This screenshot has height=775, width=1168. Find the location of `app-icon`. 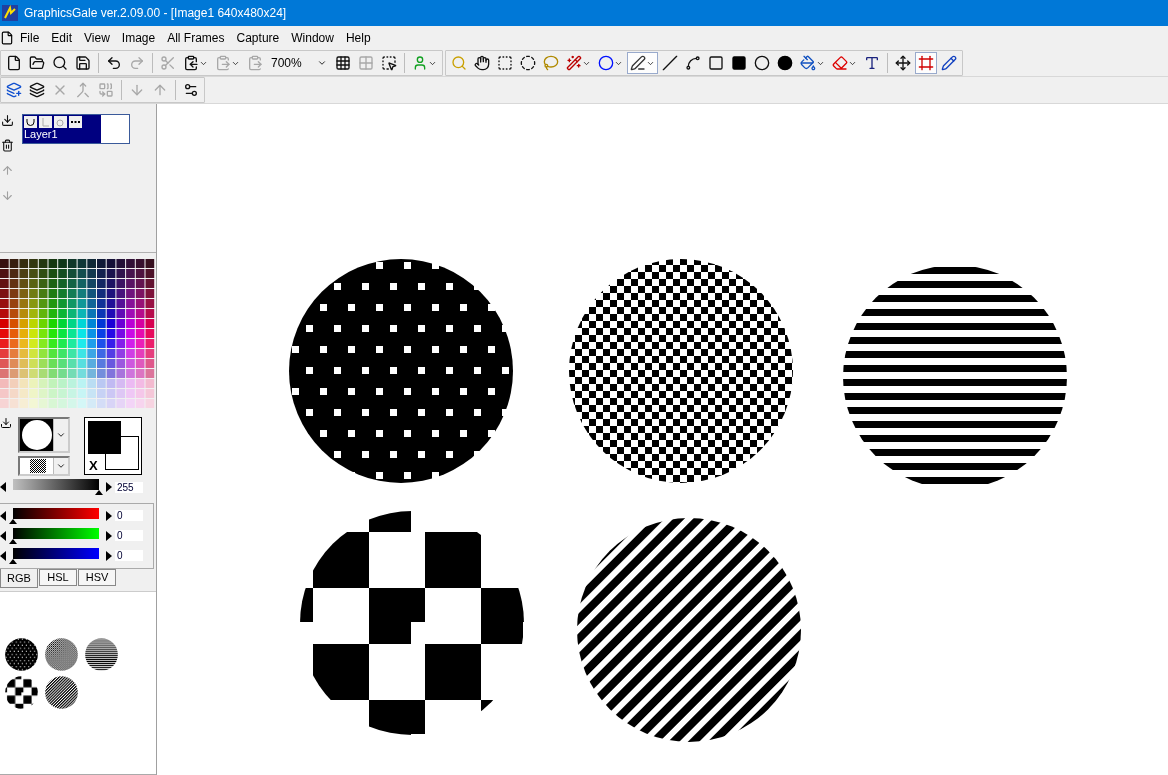

app-icon is located at coordinates (10, 13).